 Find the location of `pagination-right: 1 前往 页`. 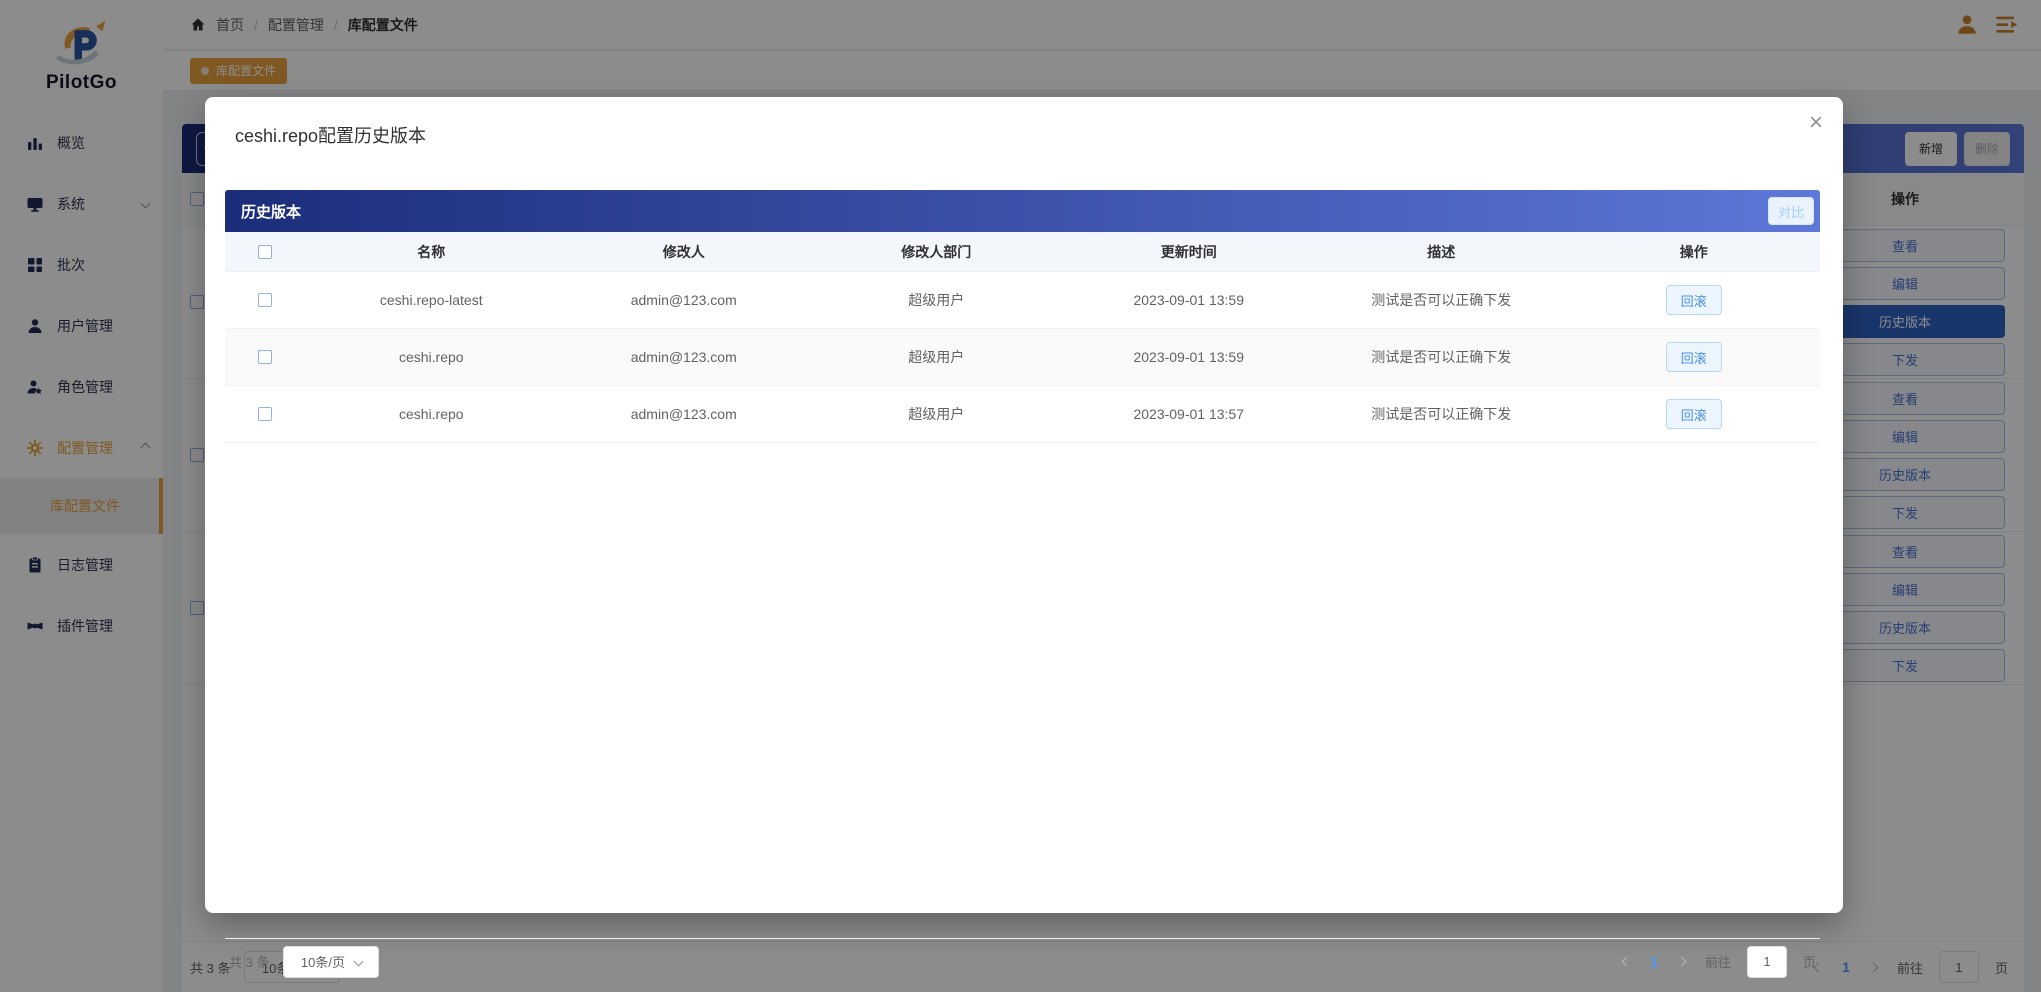

pagination-right: 1 前往 页 is located at coordinates (1717, 961).